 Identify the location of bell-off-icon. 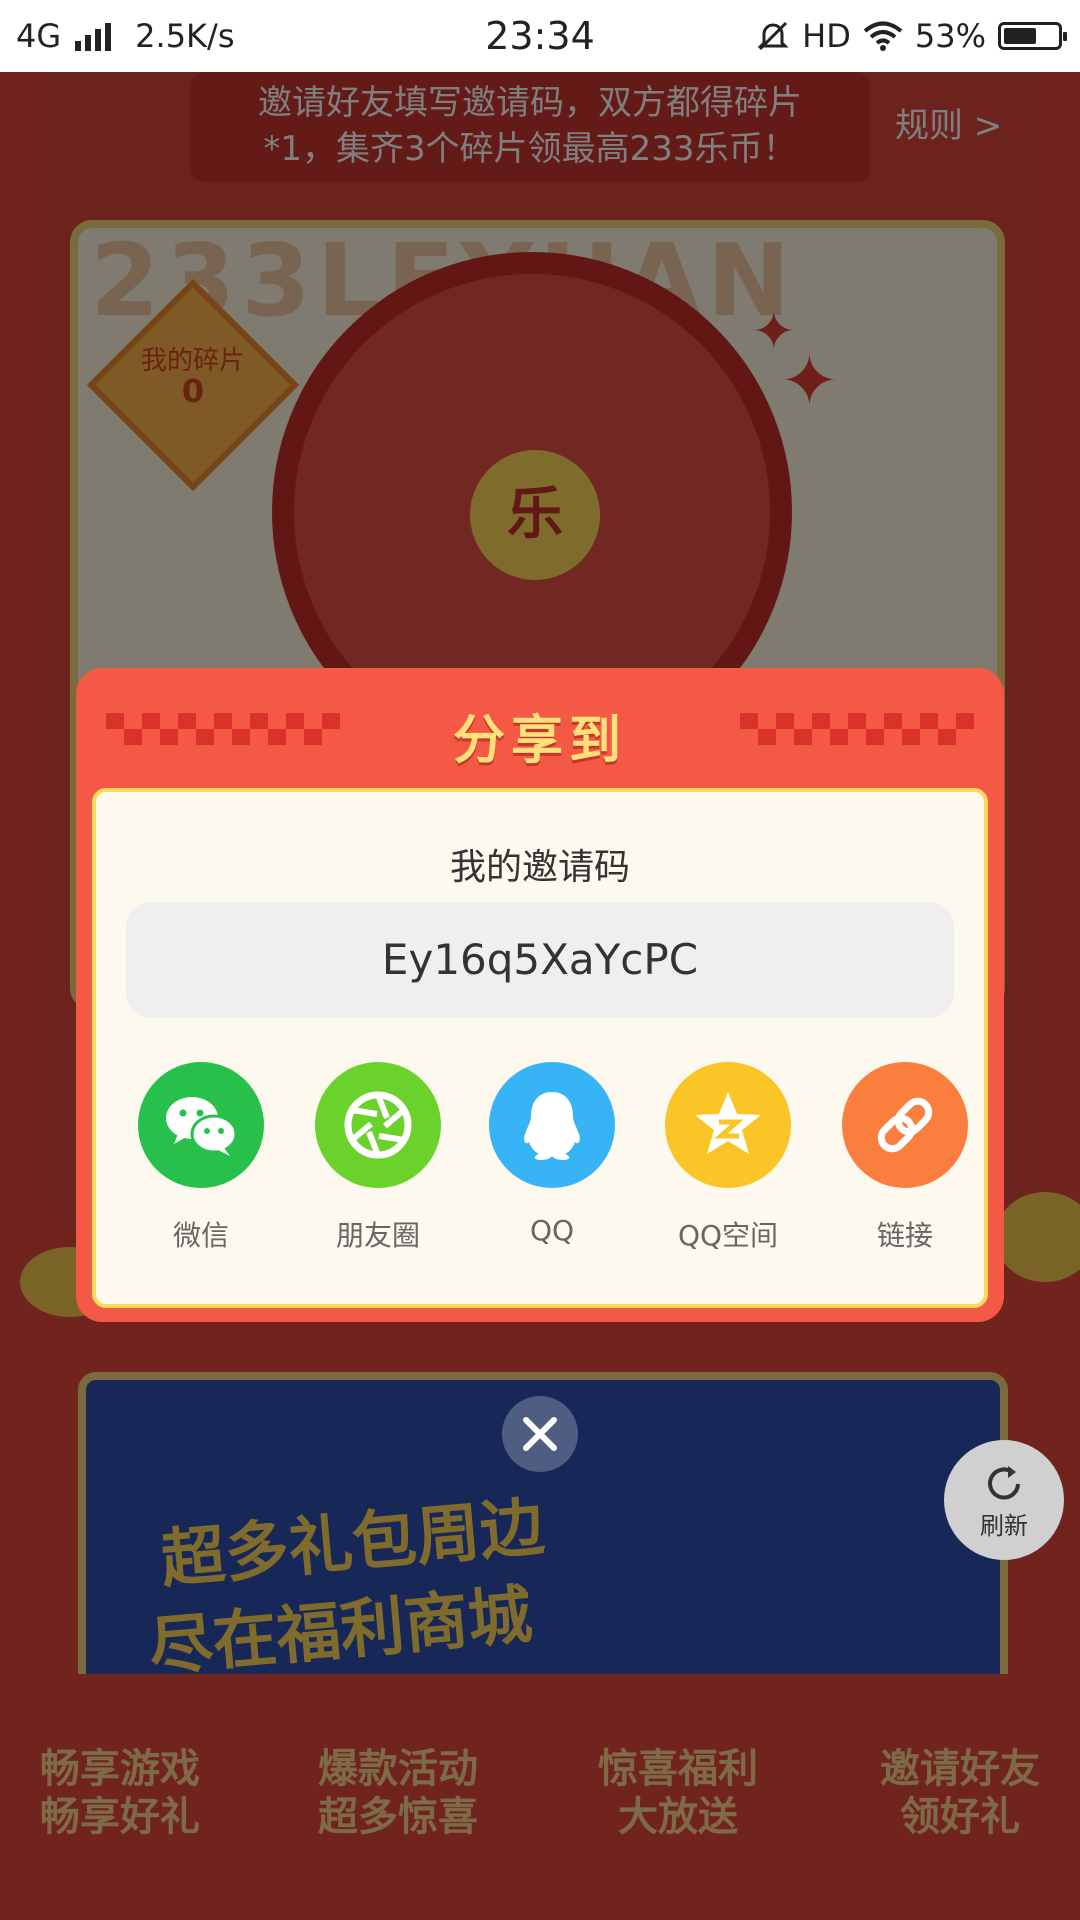
(773, 36).